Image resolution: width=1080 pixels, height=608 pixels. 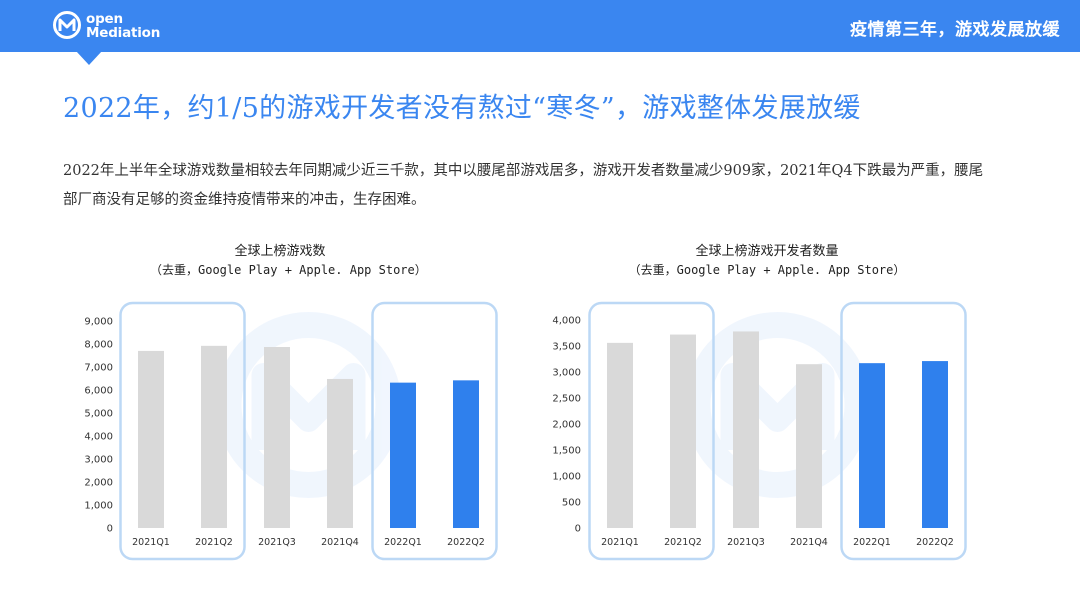 What do you see at coordinates (89, 58) in the screenshot?
I see `header-notch` at bounding box center [89, 58].